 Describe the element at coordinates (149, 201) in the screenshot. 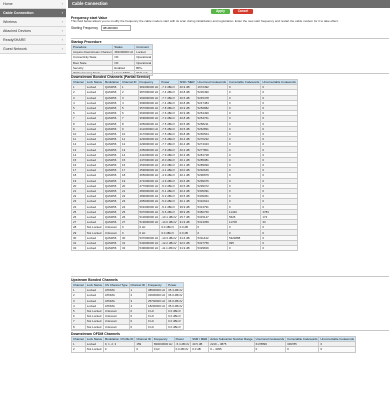

I see `table-cell: 495000000 Hz` at that location.